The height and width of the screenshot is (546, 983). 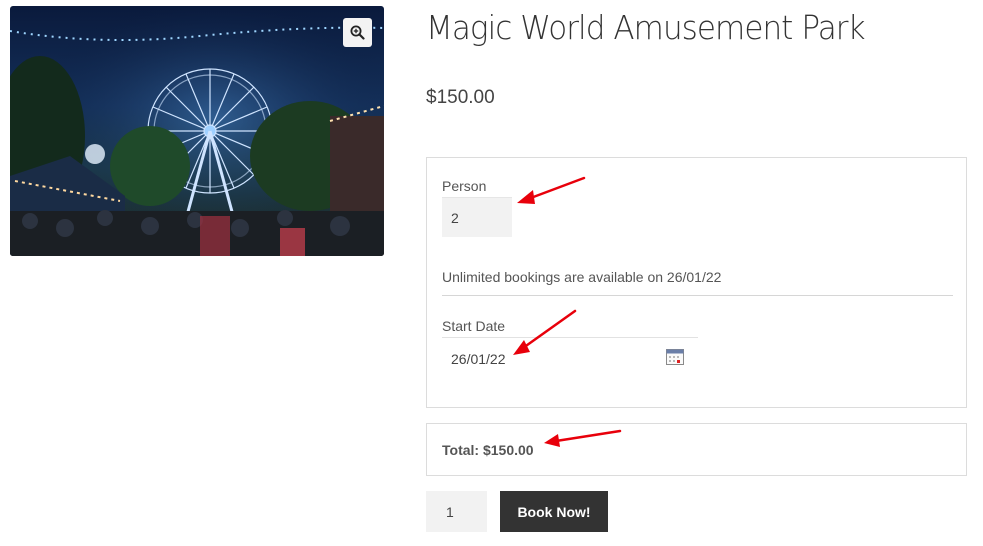 I want to click on zoom-button, so click(x=357, y=32).